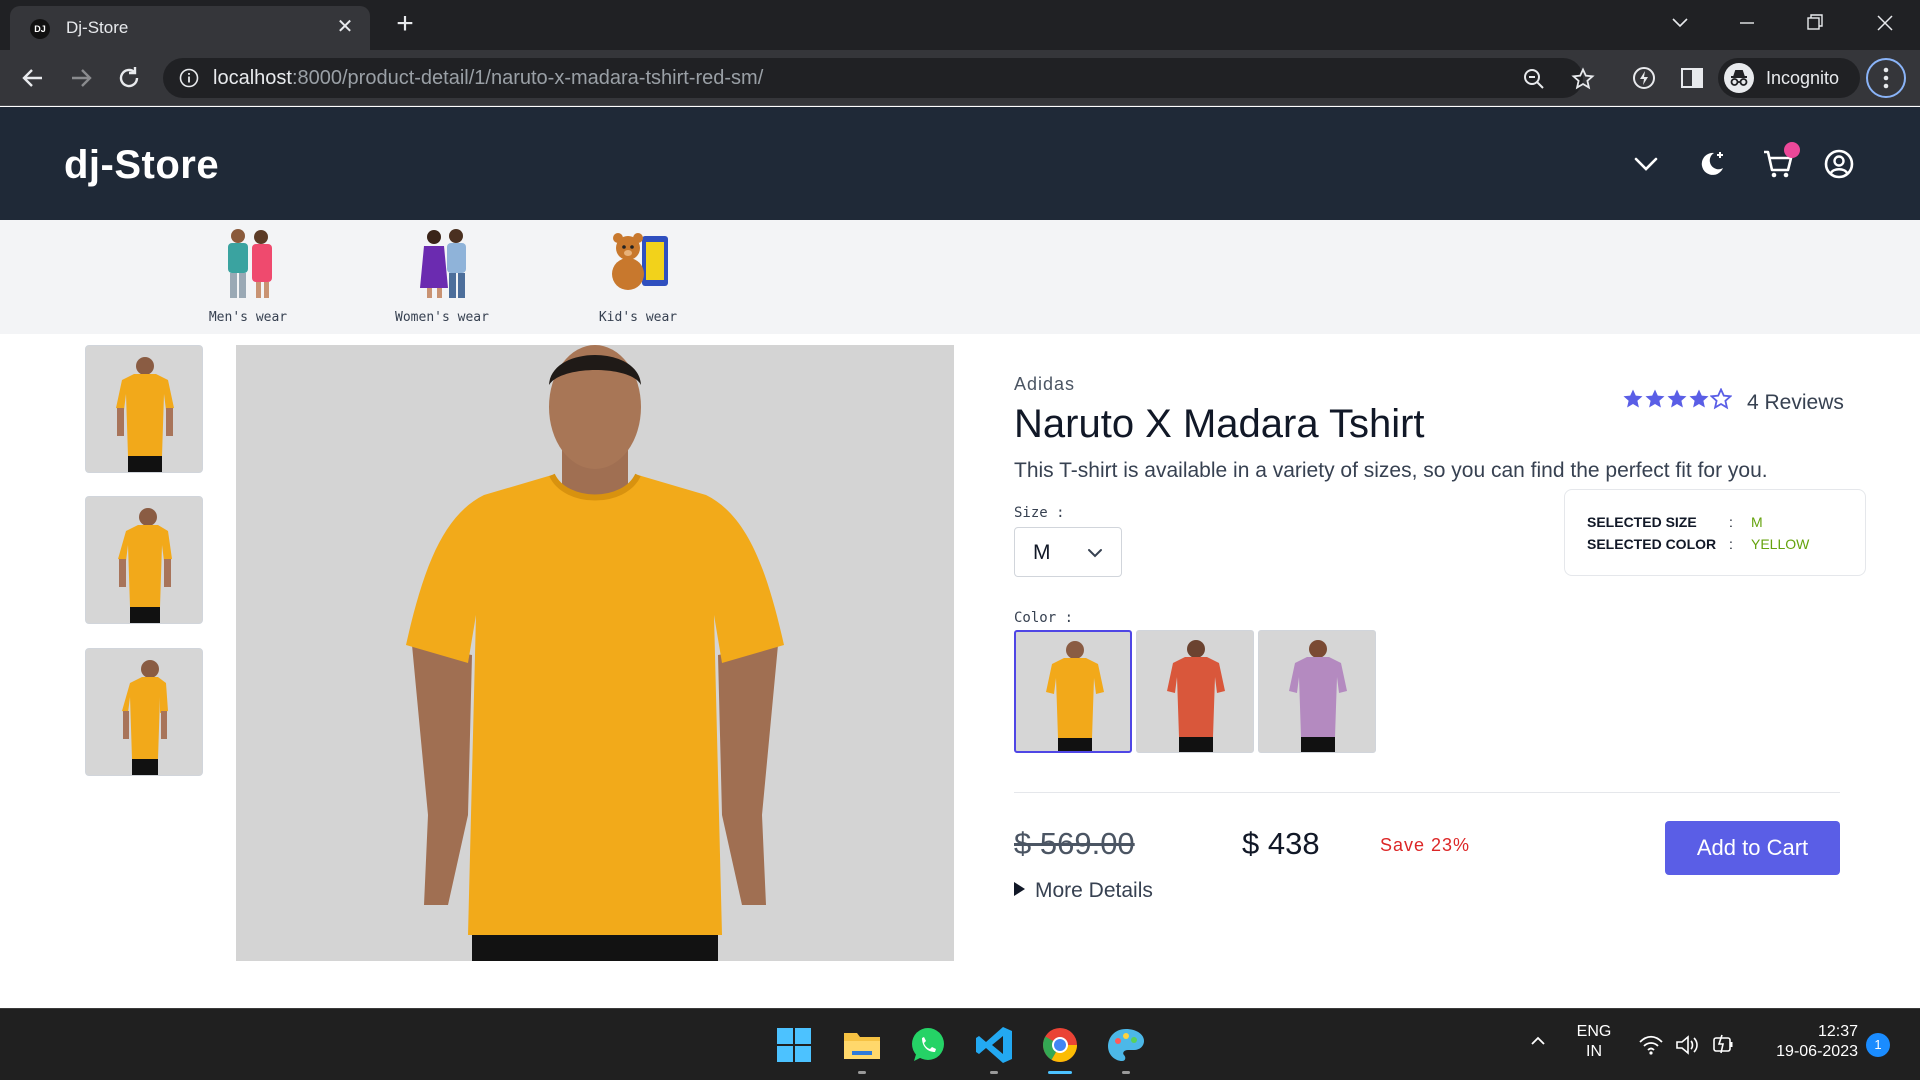  What do you see at coordinates (1680, 23) in the screenshot?
I see `tab-search-chevron-icon` at bounding box center [1680, 23].